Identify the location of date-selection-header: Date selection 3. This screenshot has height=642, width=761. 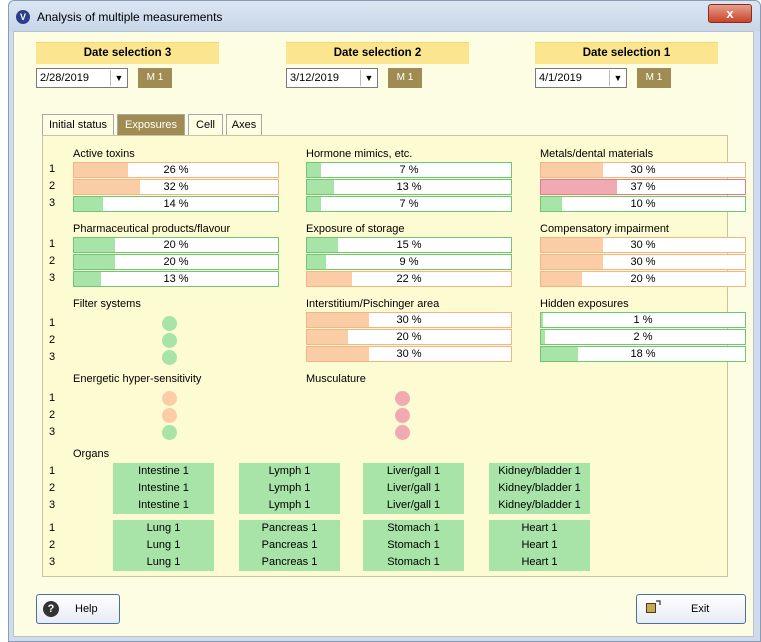
(127, 53).